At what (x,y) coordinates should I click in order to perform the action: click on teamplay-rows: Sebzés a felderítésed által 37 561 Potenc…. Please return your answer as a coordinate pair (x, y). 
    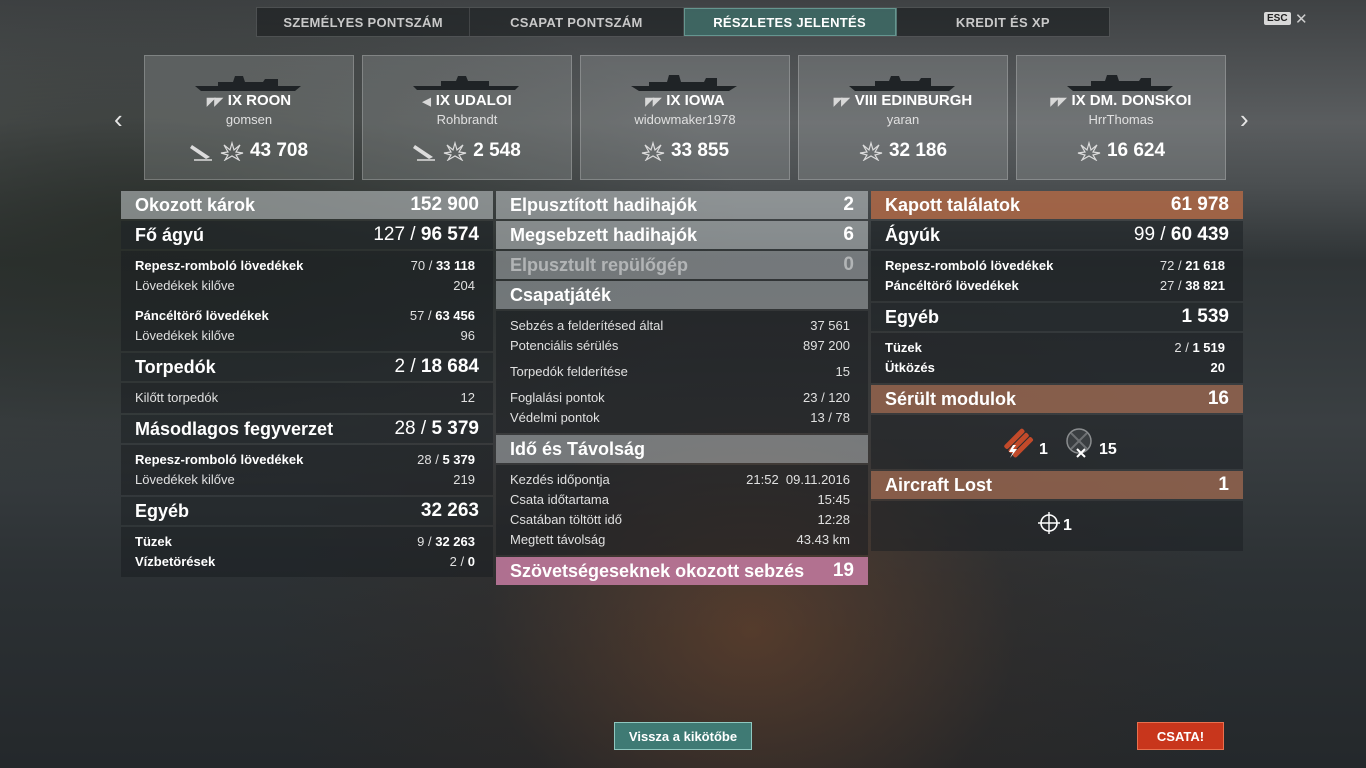
    Looking at the image, I should click on (682, 372).